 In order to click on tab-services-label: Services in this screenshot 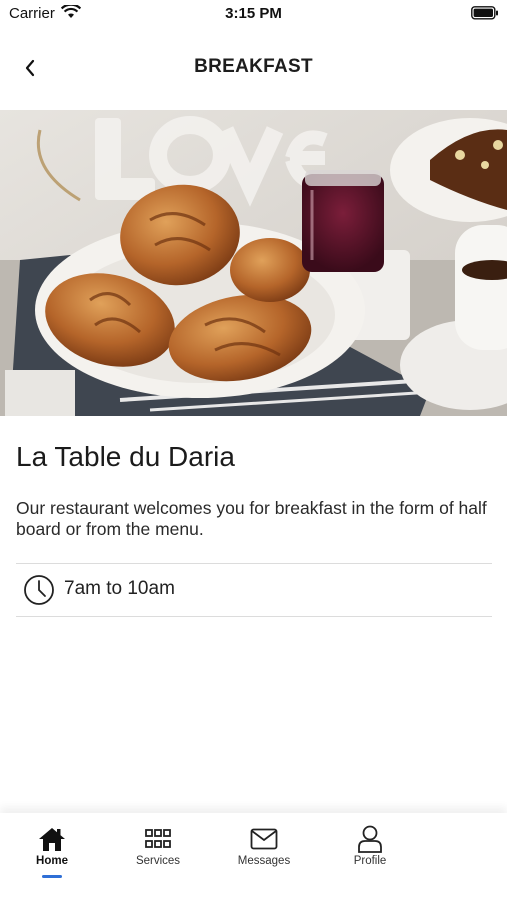, I will do `click(158, 861)`.